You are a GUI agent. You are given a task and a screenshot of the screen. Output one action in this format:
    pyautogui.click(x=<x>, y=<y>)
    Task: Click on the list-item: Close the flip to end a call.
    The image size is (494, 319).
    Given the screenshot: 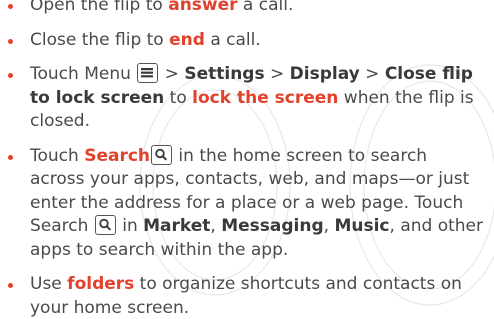 What is the action you would take?
    pyautogui.click(x=247, y=41)
    